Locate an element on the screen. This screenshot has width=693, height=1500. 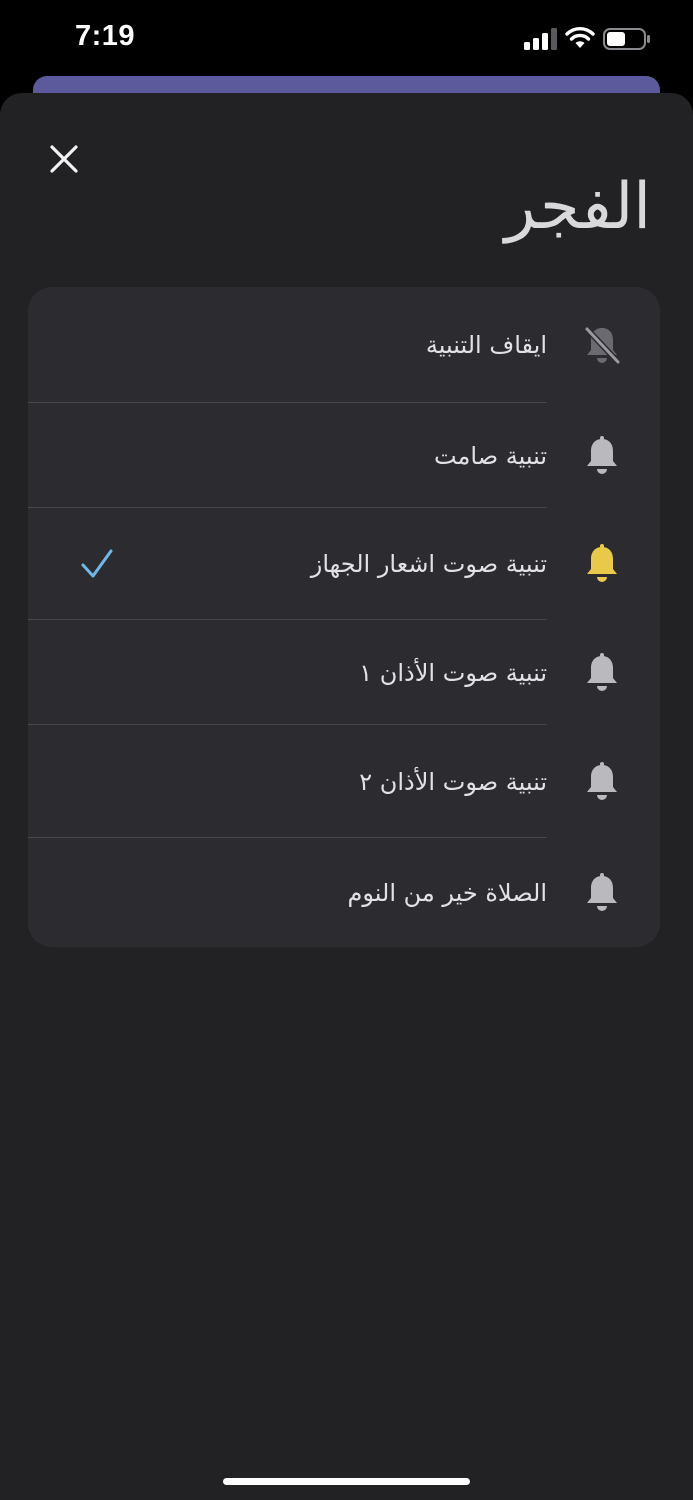
checkmark-icon is located at coordinates (97, 563).